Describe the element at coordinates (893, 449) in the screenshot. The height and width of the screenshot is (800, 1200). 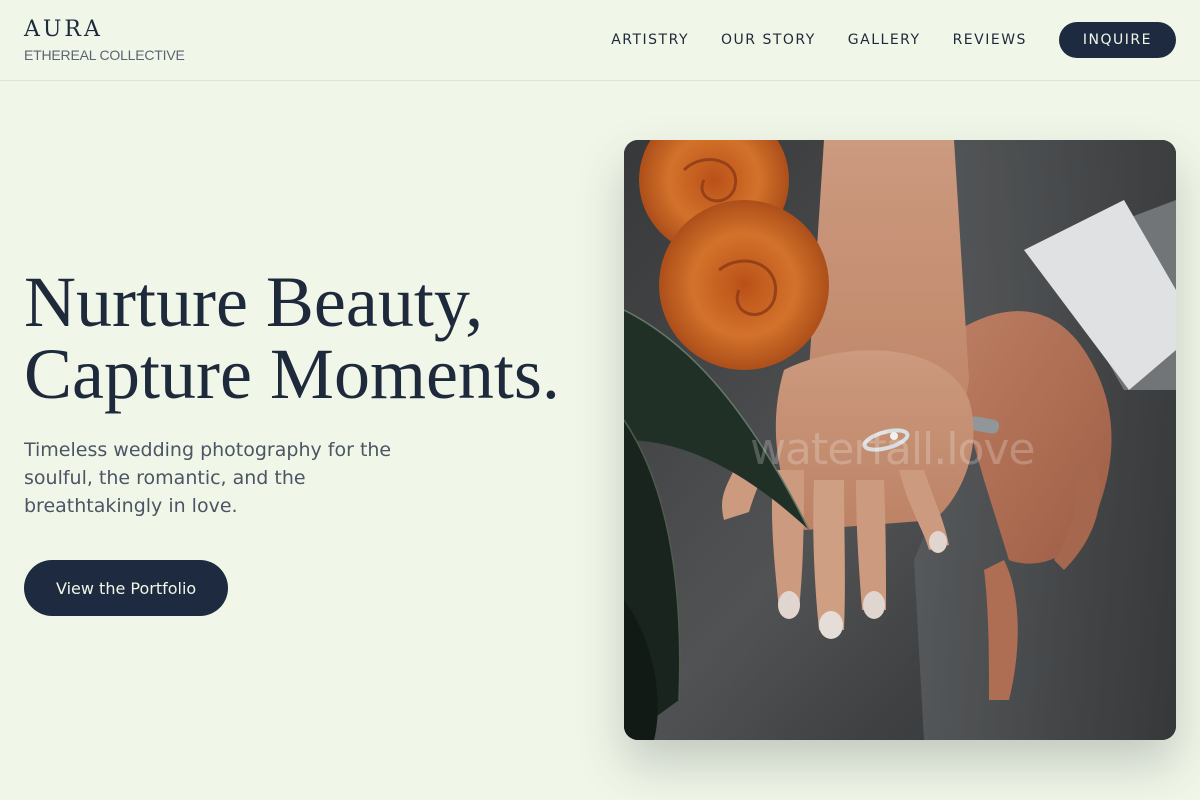
I see `photo-watermark: waterfall.love` at that location.